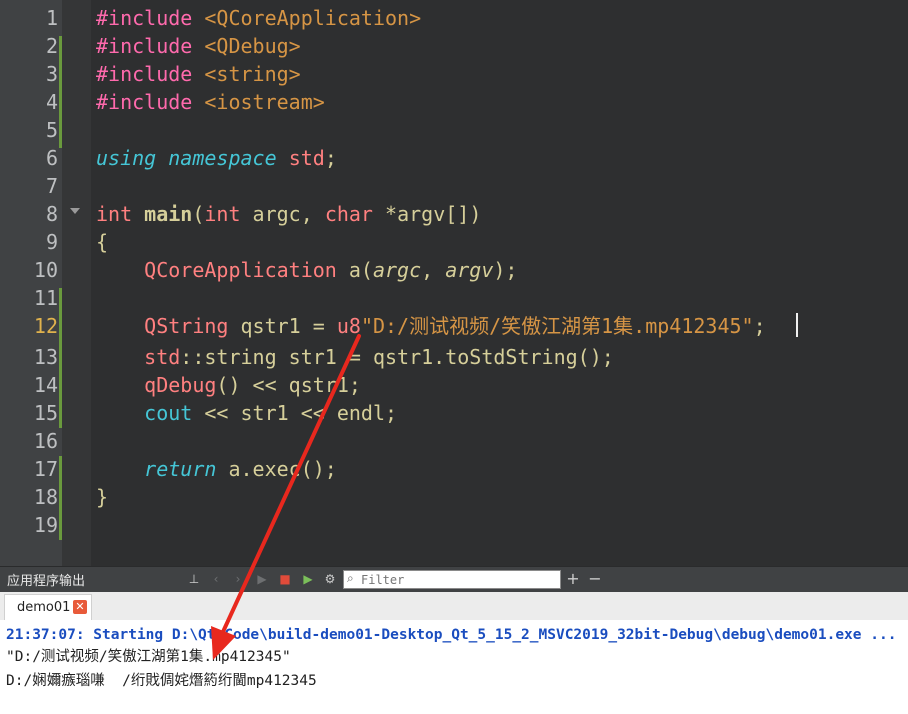  I want to click on debug-run-icon: ▶, so click(308, 579).